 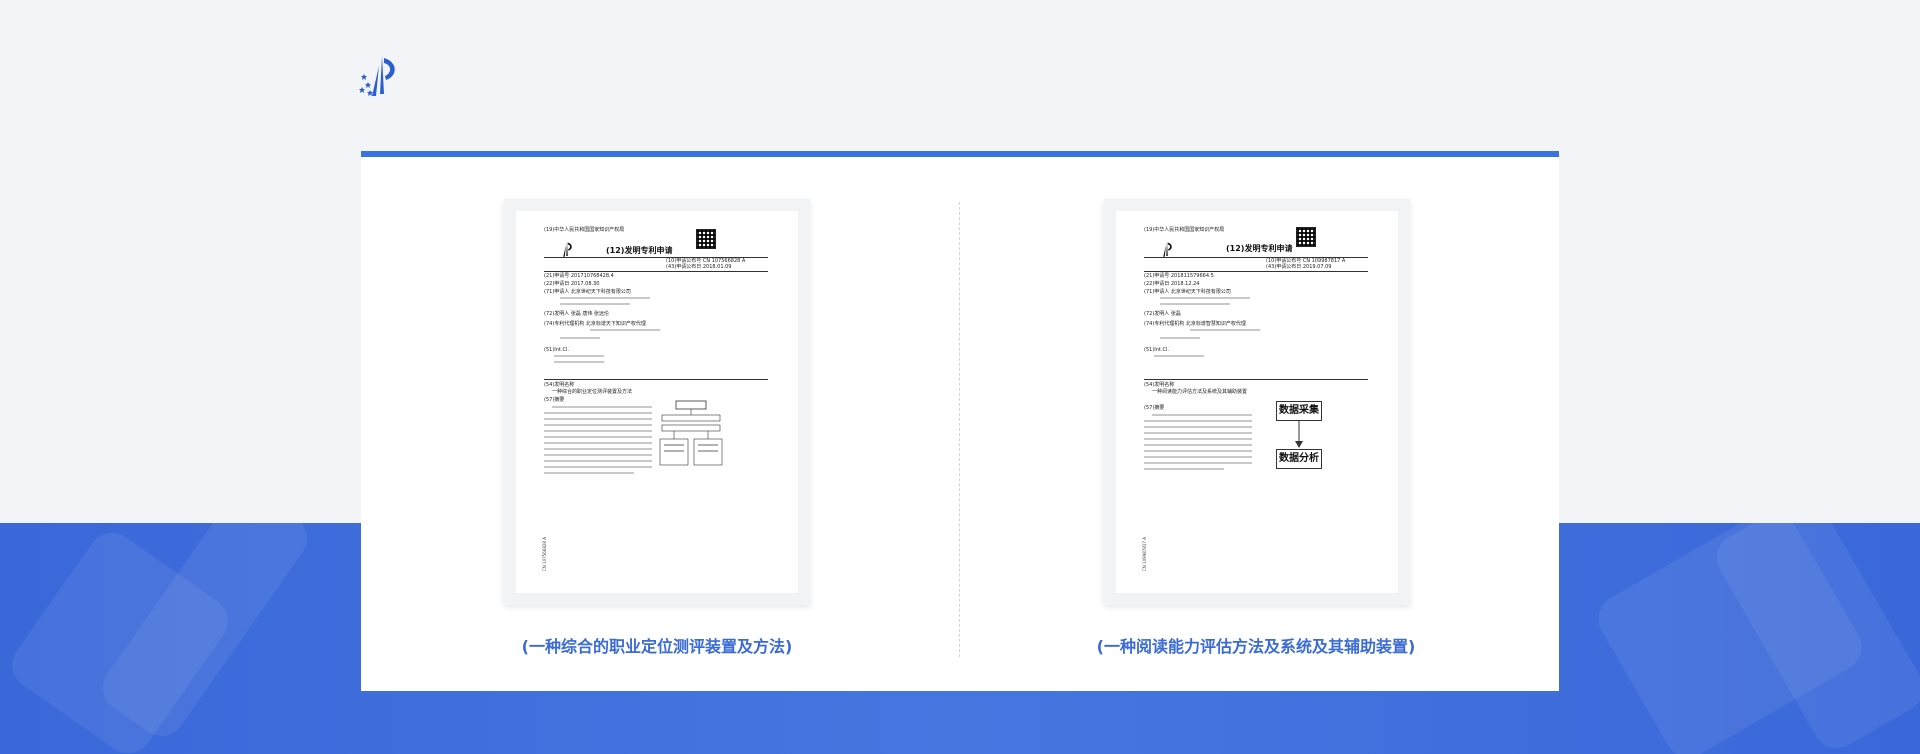 I want to click on doc-side-number: CN 109987817 A, so click(x=1144, y=554).